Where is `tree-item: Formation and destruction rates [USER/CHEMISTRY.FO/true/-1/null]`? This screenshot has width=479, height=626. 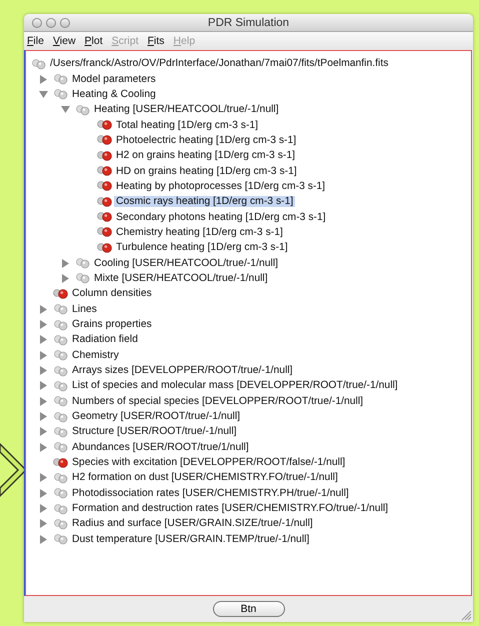 tree-item: Formation and destruction rates [USER/CHEMISTRY.FO/true/-1/null] is located at coordinates (230, 508).